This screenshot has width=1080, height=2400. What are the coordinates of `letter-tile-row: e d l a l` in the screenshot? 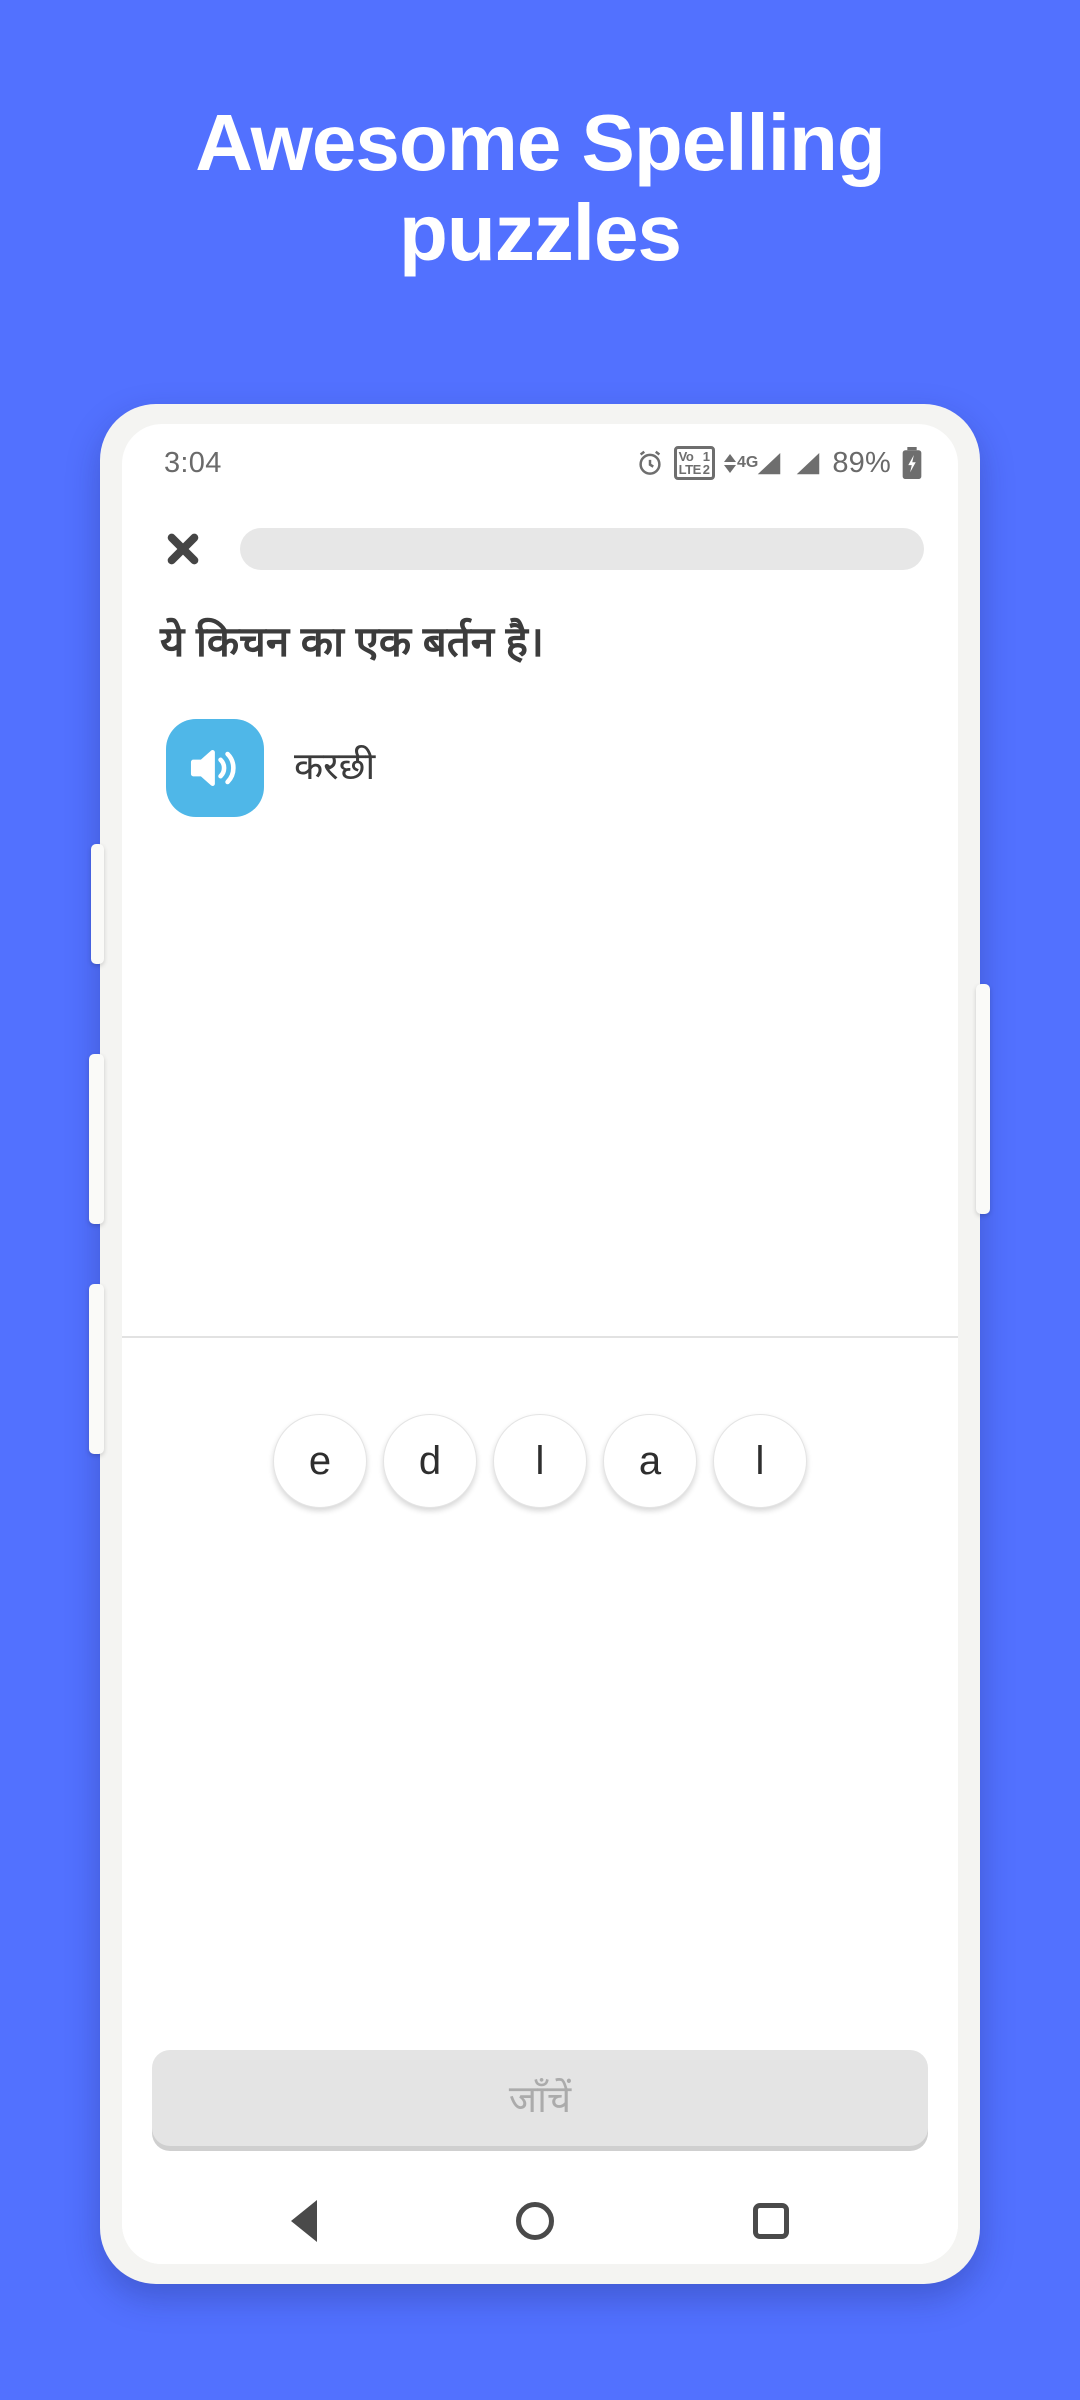 It's located at (540, 1461).